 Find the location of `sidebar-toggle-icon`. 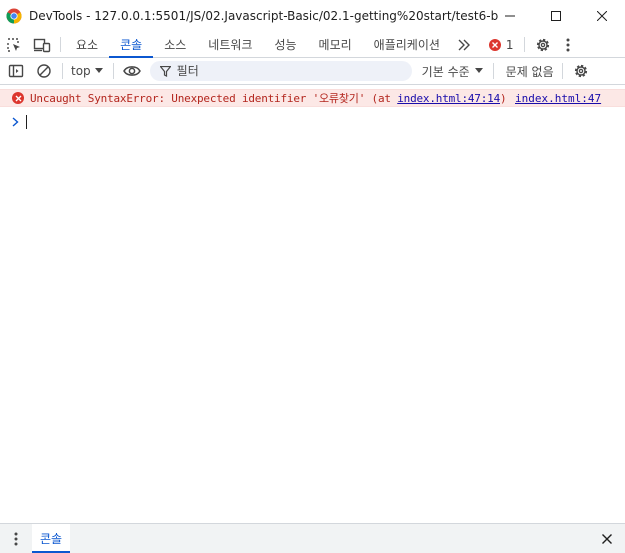

sidebar-toggle-icon is located at coordinates (16, 71).